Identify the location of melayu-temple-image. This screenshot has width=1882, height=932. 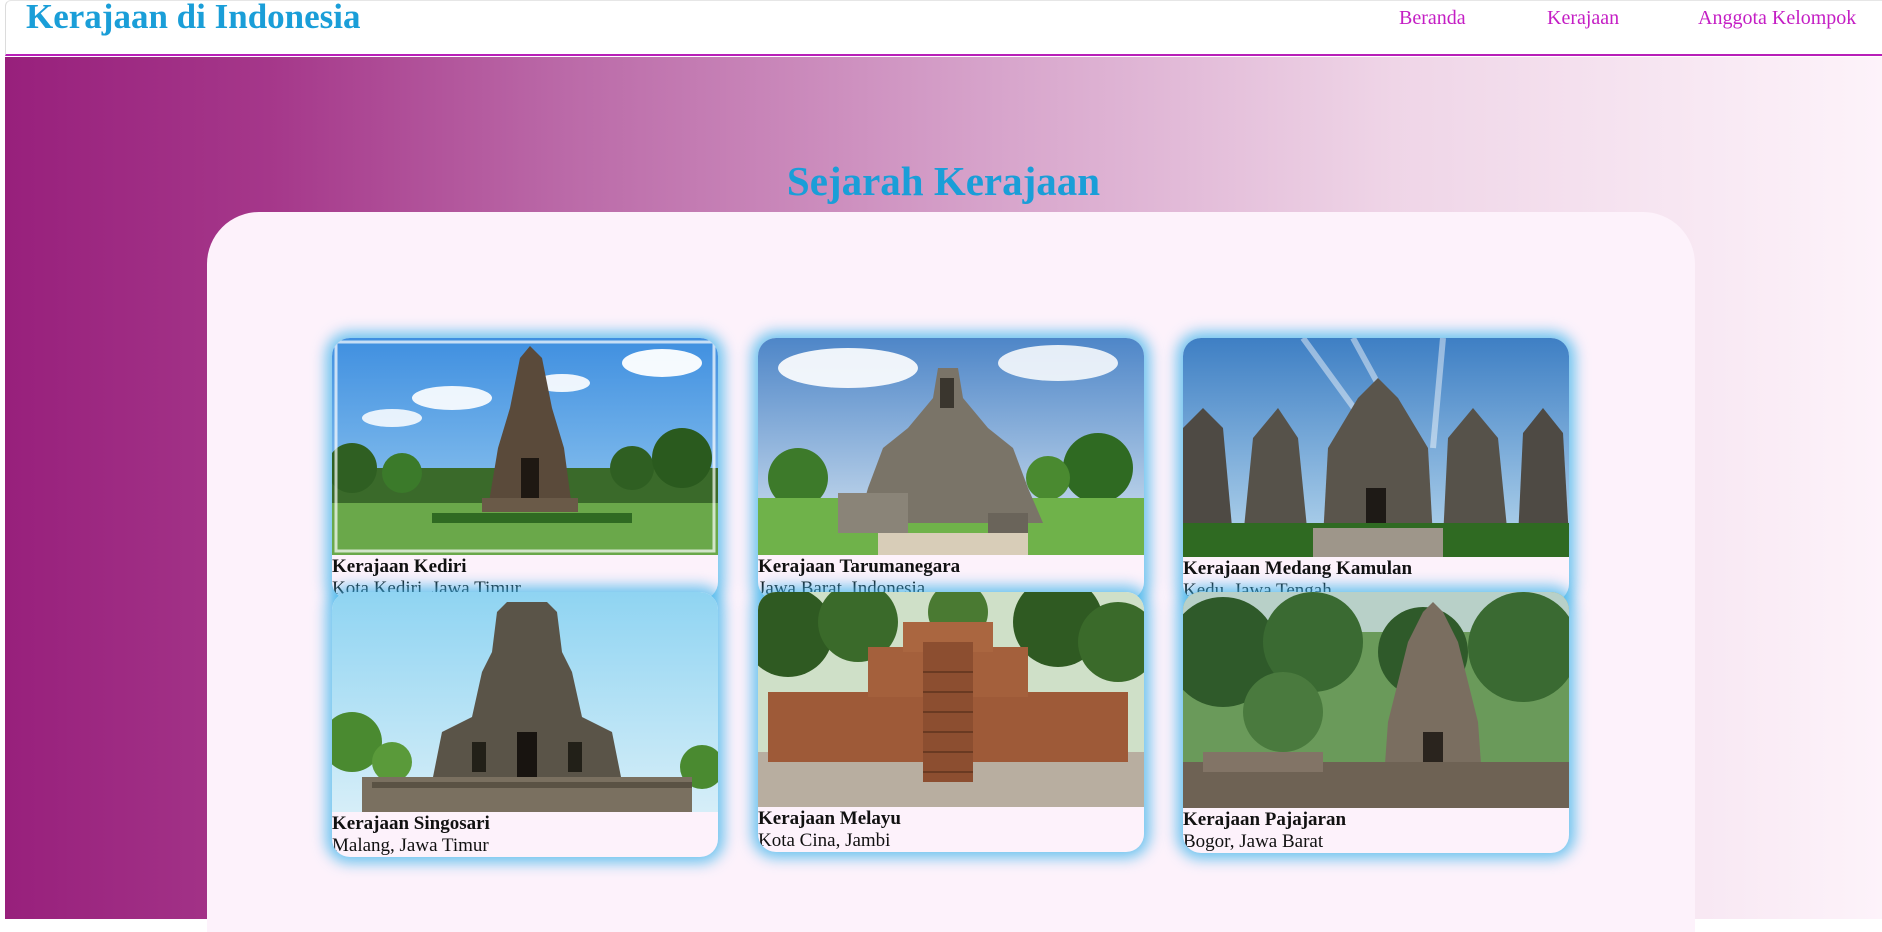
(951, 699).